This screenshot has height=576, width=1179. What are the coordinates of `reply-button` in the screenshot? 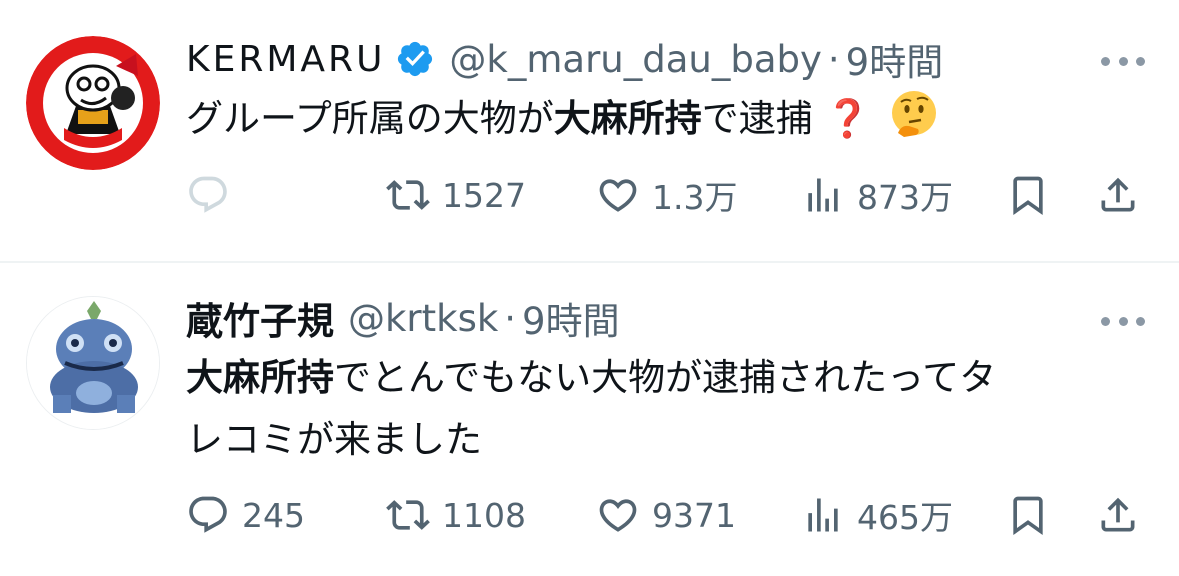 It's located at (214, 195).